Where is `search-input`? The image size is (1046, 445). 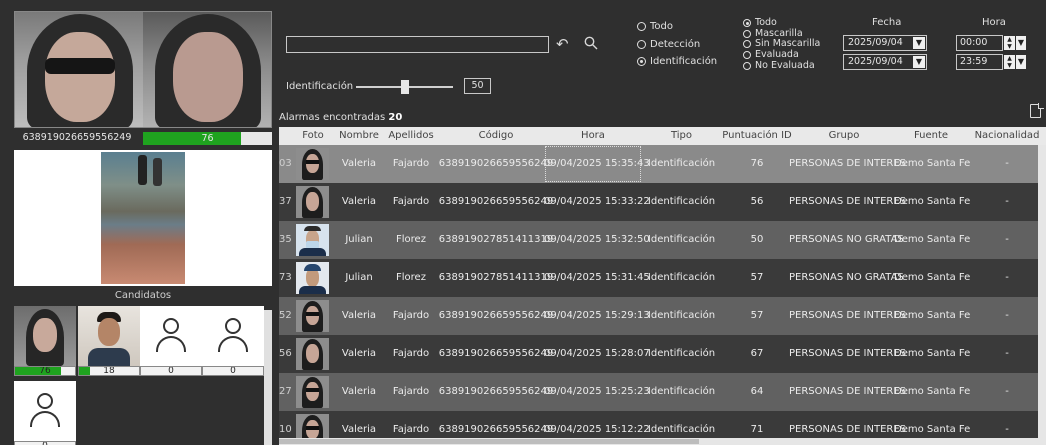
search-input is located at coordinates (417, 44).